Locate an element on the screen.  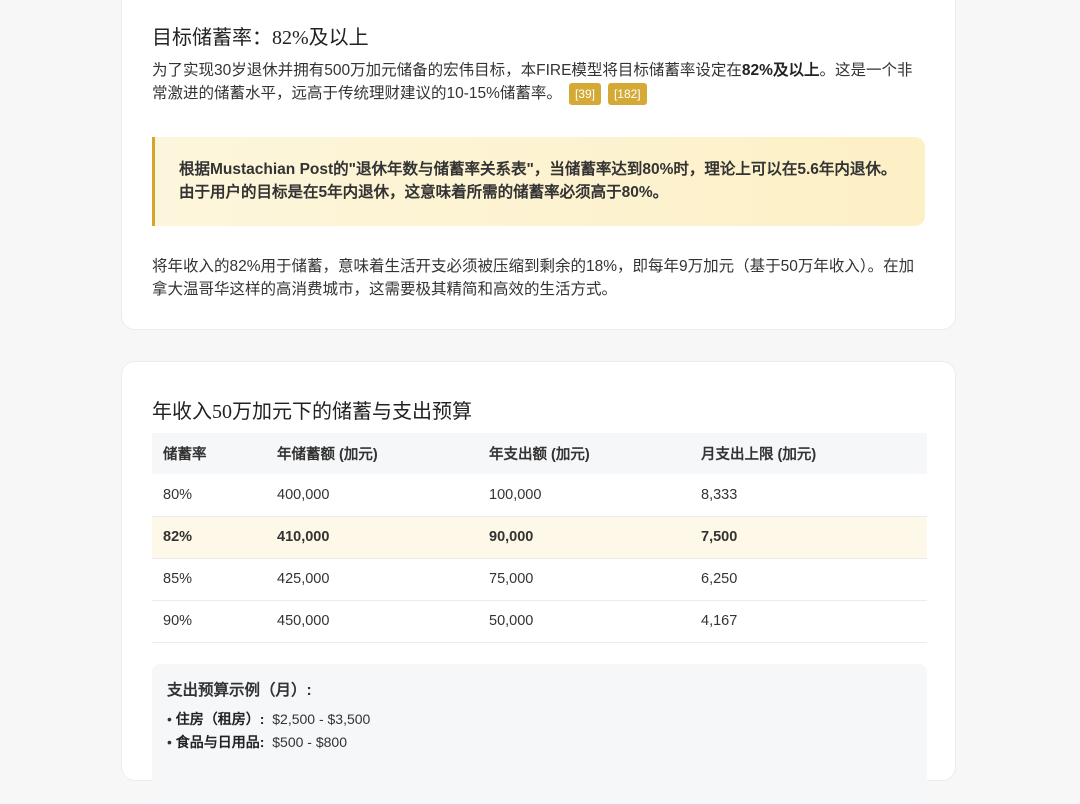
table-cell: 90% is located at coordinates (209, 621).